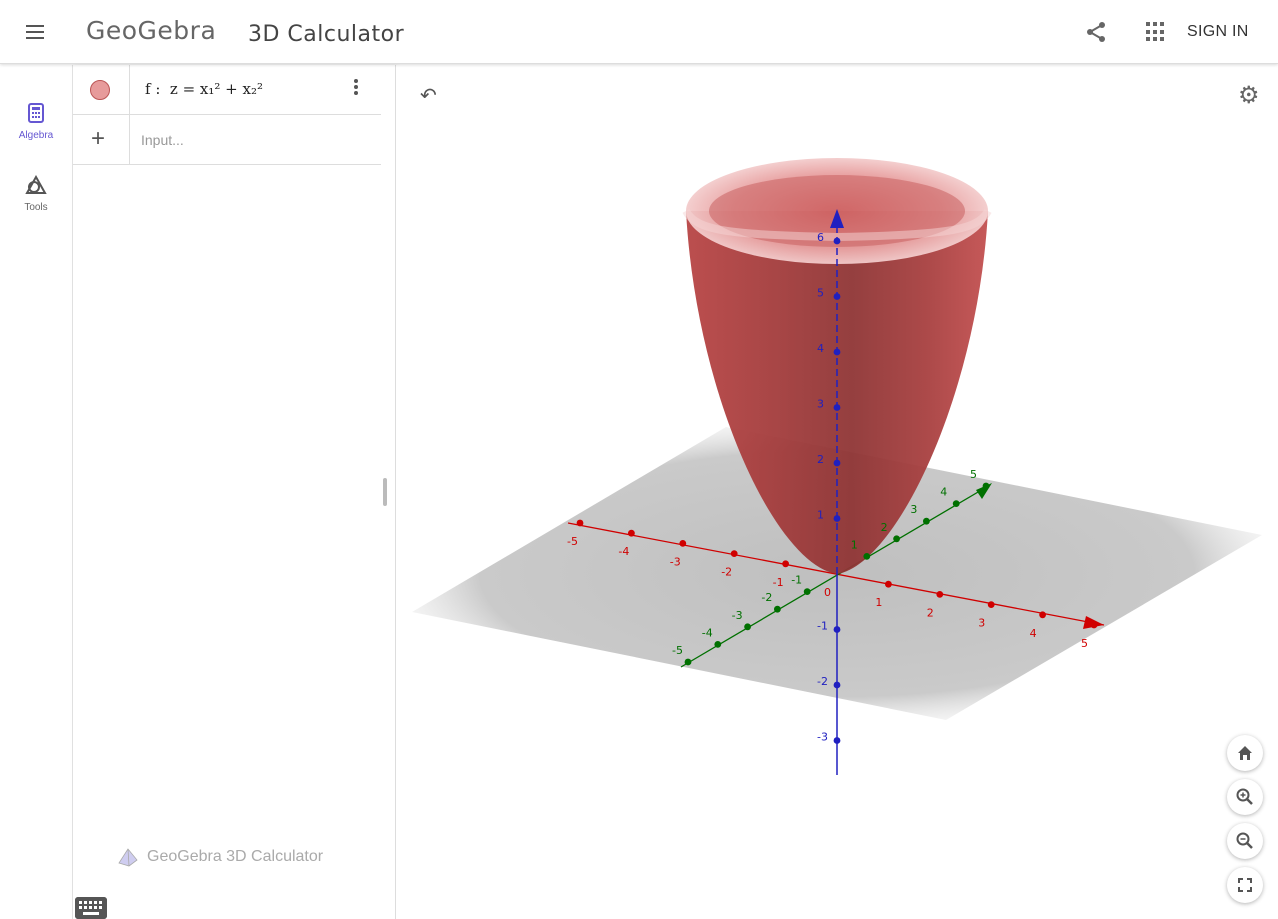 This screenshot has height=919, width=1278. I want to click on x-axis-tick-label: -3, so click(675, 561).